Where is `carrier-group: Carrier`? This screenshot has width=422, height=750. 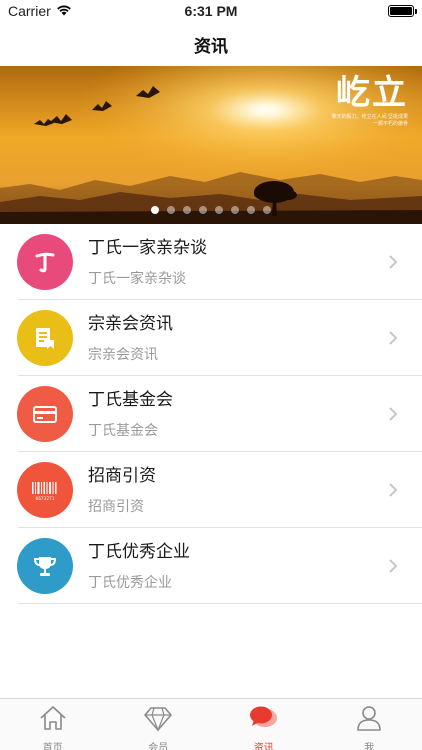
carrier-group: Carrier is located at coordinates (40, 11).